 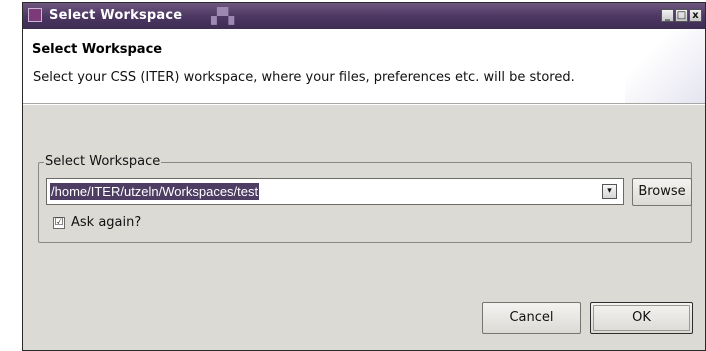 What do you see at coordinates (59, 223) in the screenshot?
I see `ask-again-checkbox: ☑` at bounding box center [59, 223].